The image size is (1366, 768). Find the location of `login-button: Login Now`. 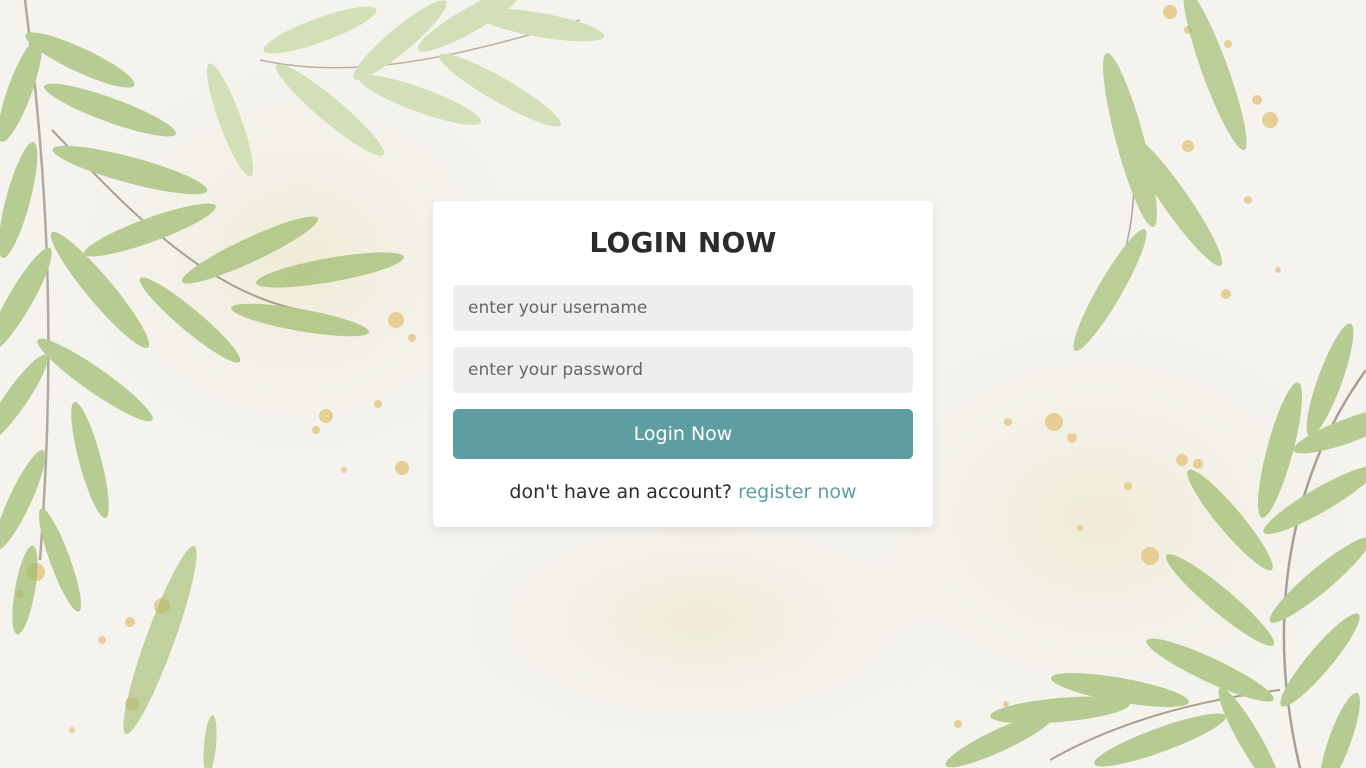

login-button: Login Now is located at coordinates (683, 434).